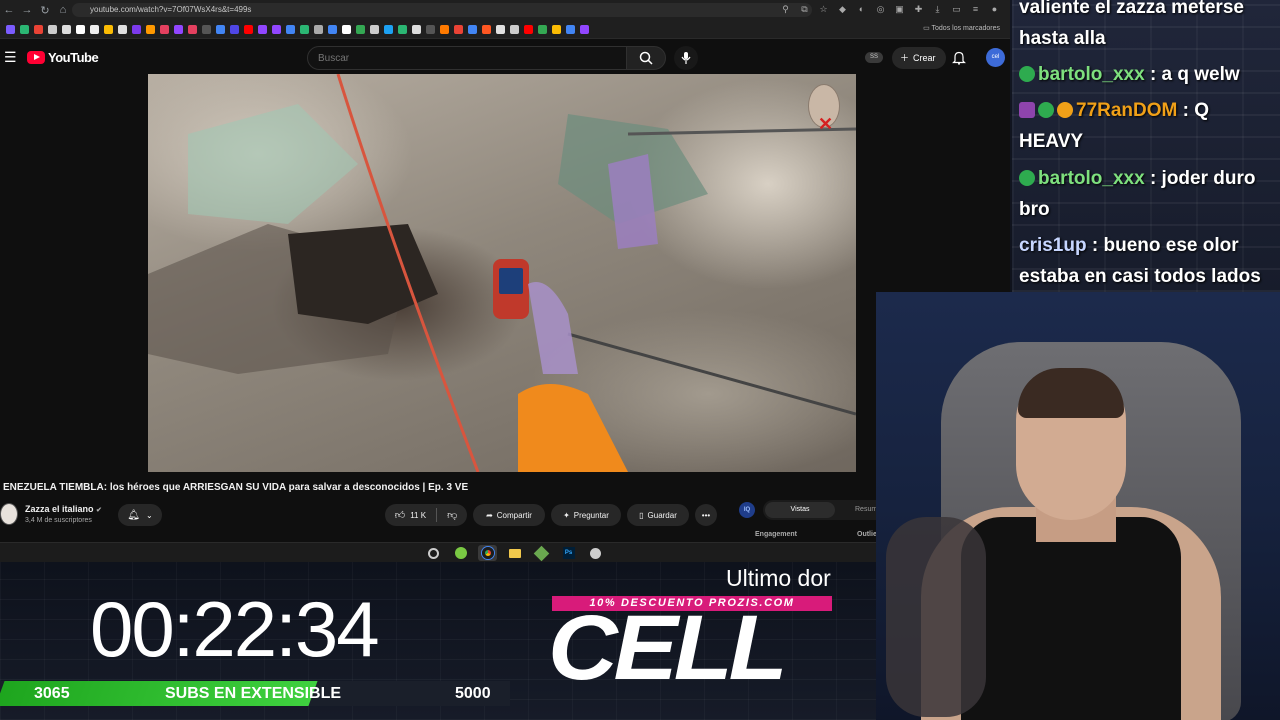 Image resolution: width=1280 pixels, height=720 pixels. What do you see at coordinates (36, 57) in the screenshot?
I see `youtube-play-icon` at bounding box center [36, 57].